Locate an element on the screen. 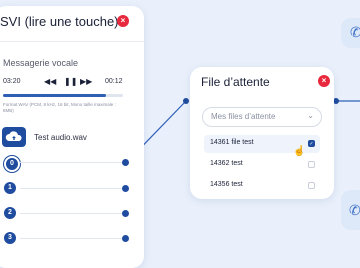 The width and height of the screenshot is (360, 268). divider is located at coordinates (72, 41).